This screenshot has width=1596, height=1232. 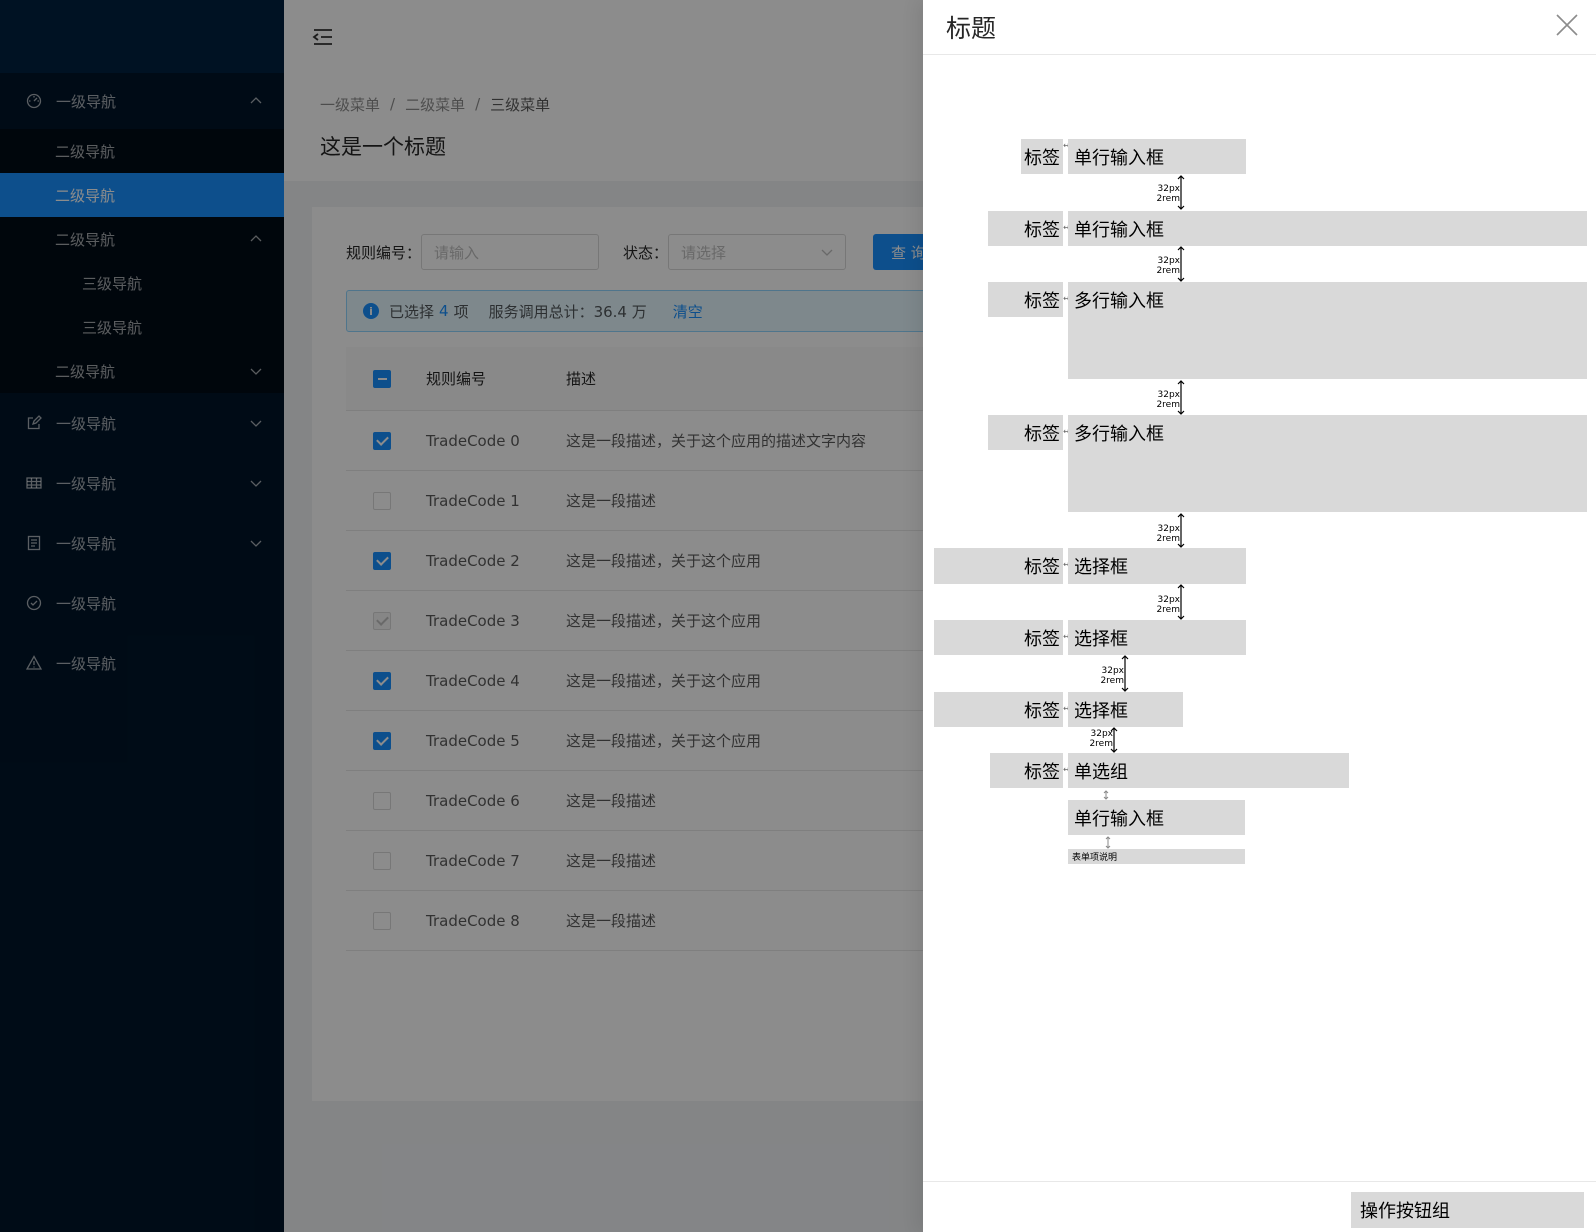 What do you see at coordinates (1259, 27) in the screenshot?
I see `drawer-header: 标题` at bounding box center [1259, 27].